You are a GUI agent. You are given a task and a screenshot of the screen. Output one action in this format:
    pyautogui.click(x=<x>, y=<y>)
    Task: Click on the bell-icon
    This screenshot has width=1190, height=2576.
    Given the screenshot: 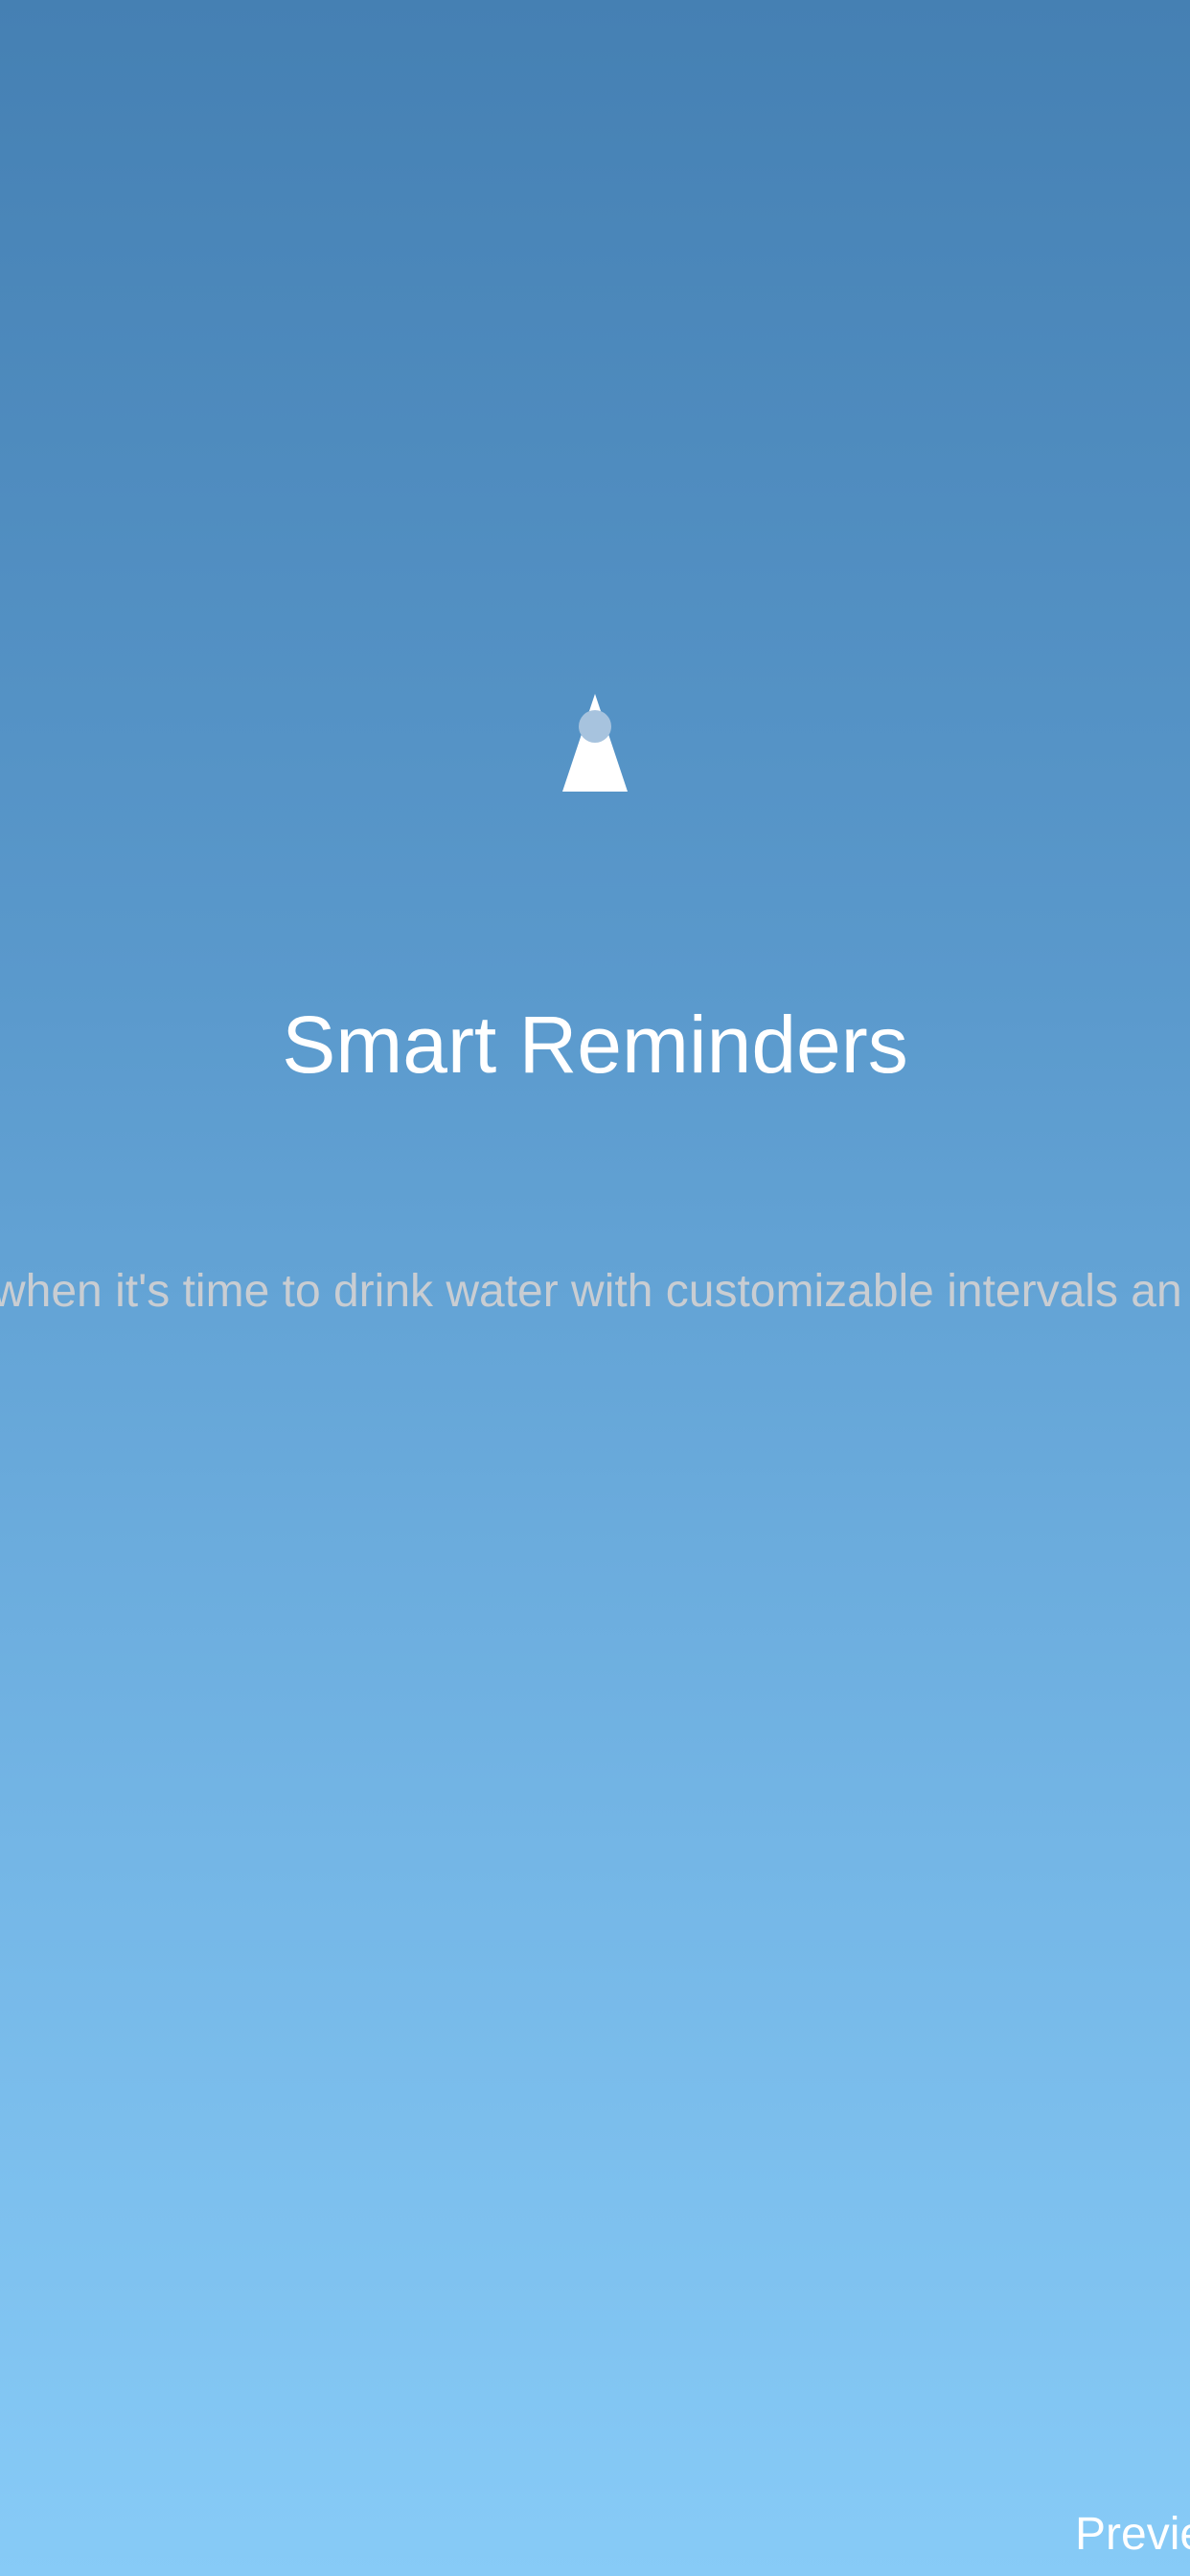 What is the action you would take?
    pyautogui.click(x=595, y=741)
    